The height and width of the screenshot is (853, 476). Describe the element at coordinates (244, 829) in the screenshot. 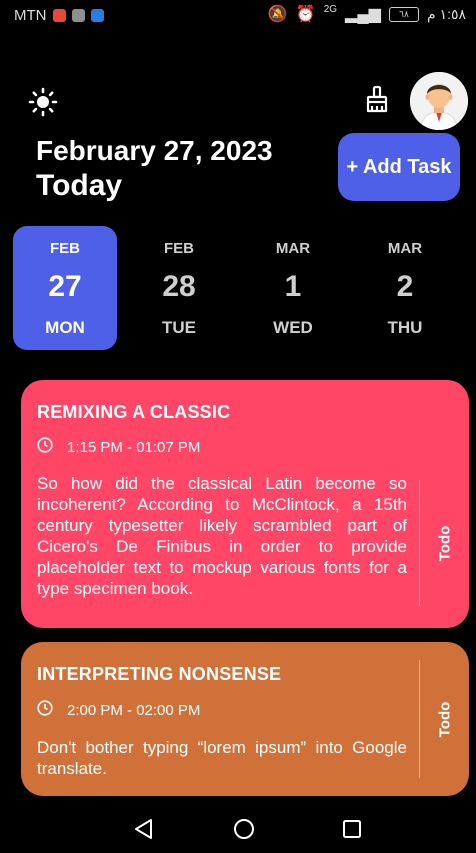

I see `home-circle-icon` at that location.